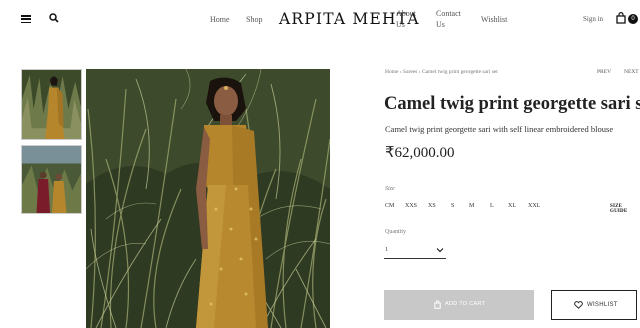  Describe the element at coordinates (432, 206) in the screenshot. I see `size-option-xs: XS` at that location.